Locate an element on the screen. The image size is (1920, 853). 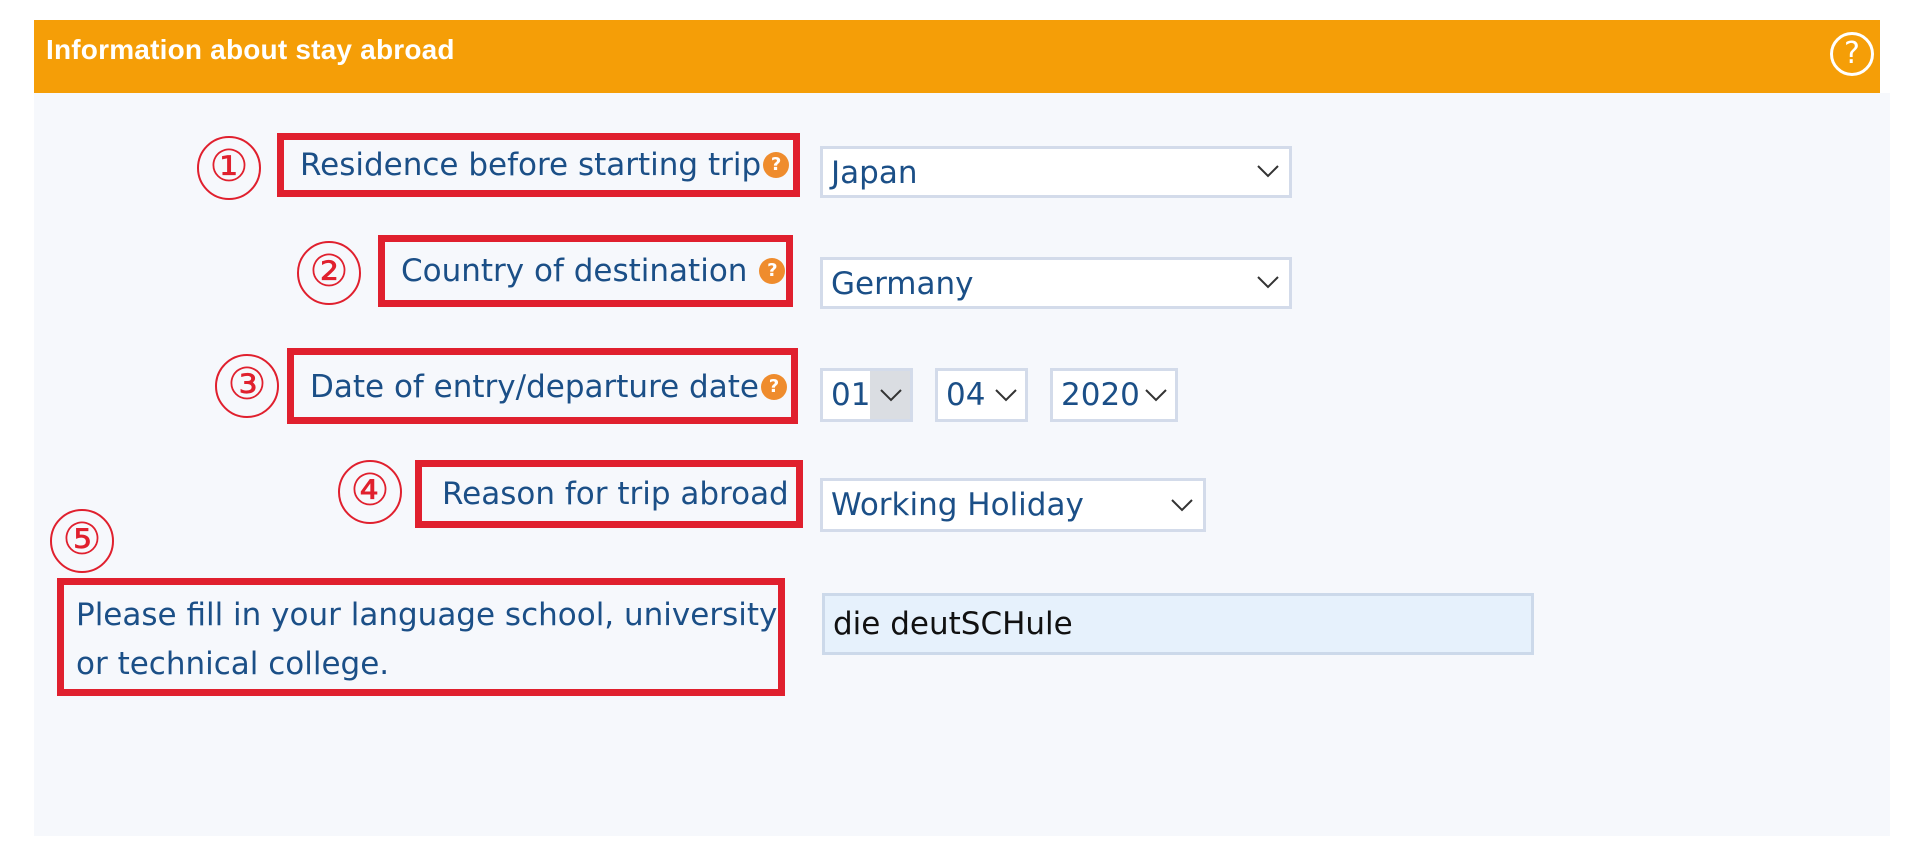
month-select: 04 is located at coordinates (981, 395).